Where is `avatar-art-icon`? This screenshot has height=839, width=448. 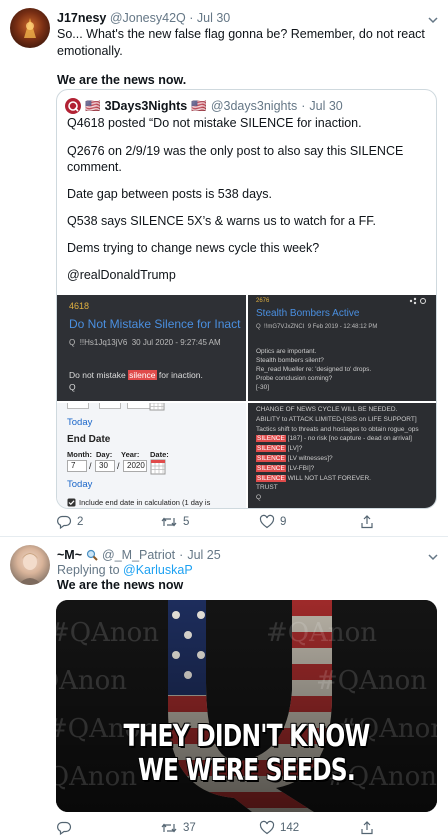 avatar-art-icon is located at coordinates (30, 28).